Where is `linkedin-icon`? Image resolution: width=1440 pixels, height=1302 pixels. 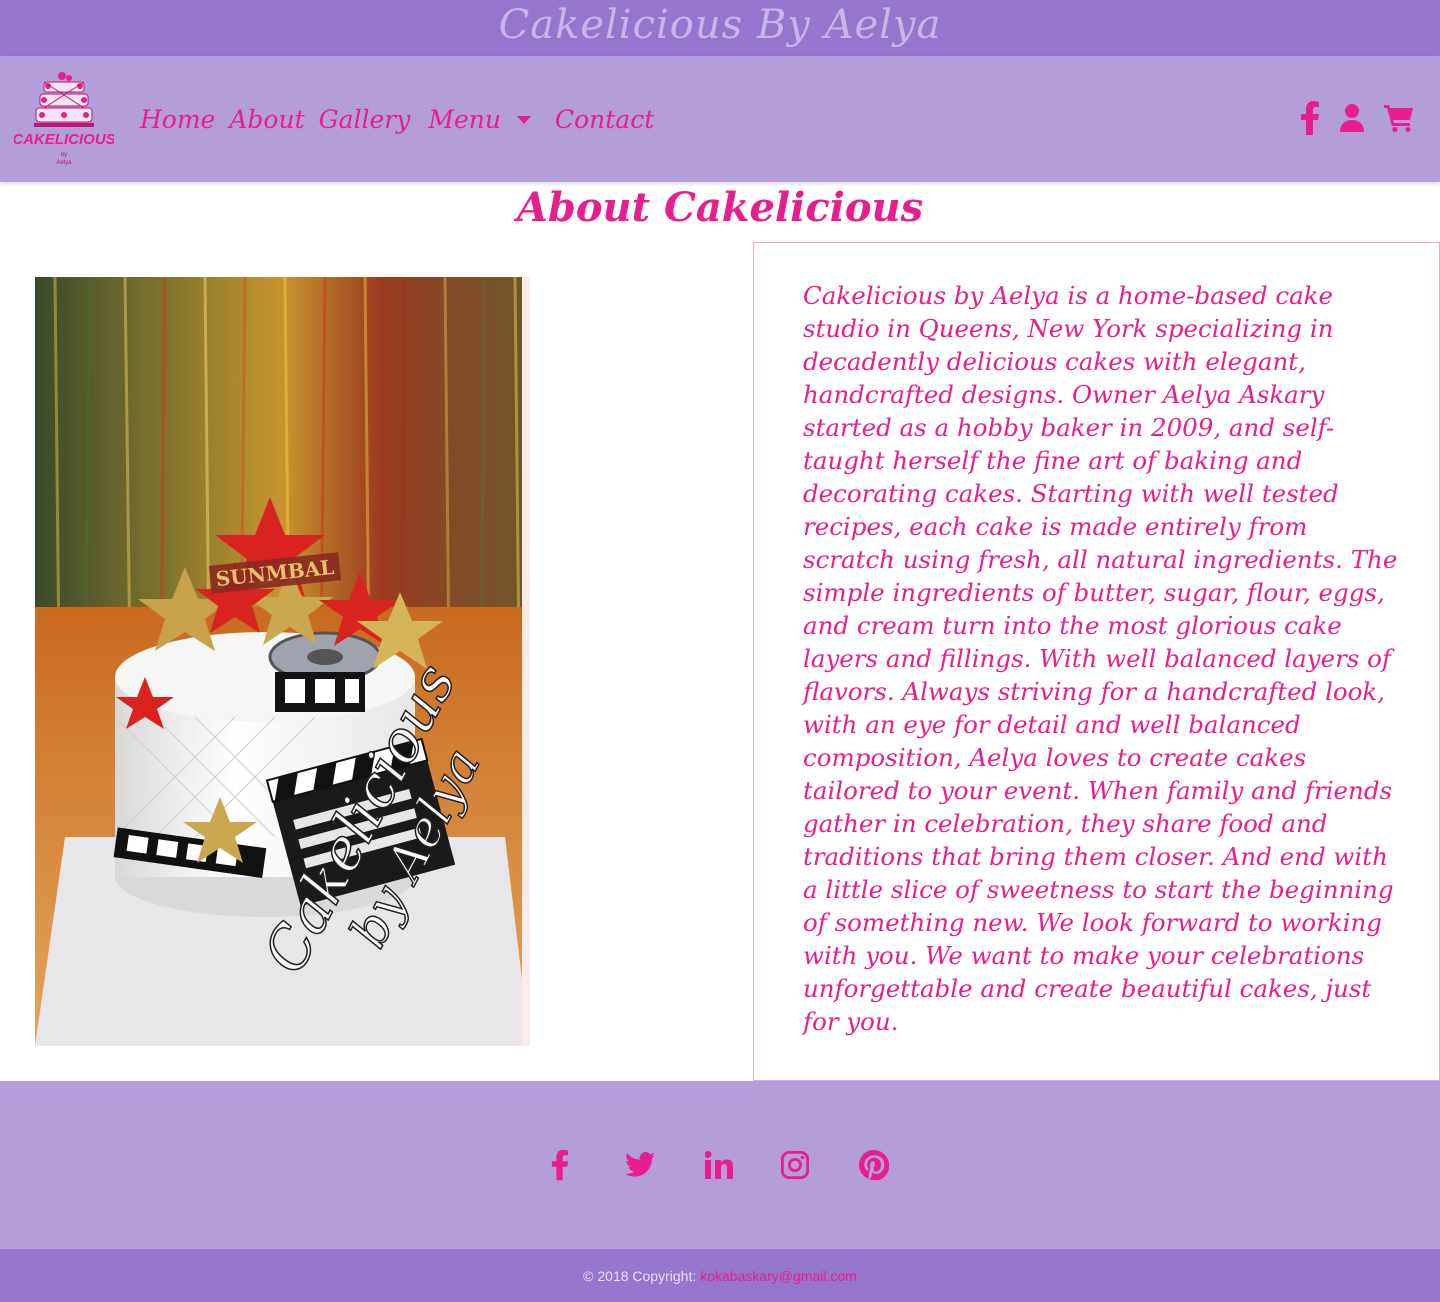
linkedin-icon is located at coordinates (719, 1165).